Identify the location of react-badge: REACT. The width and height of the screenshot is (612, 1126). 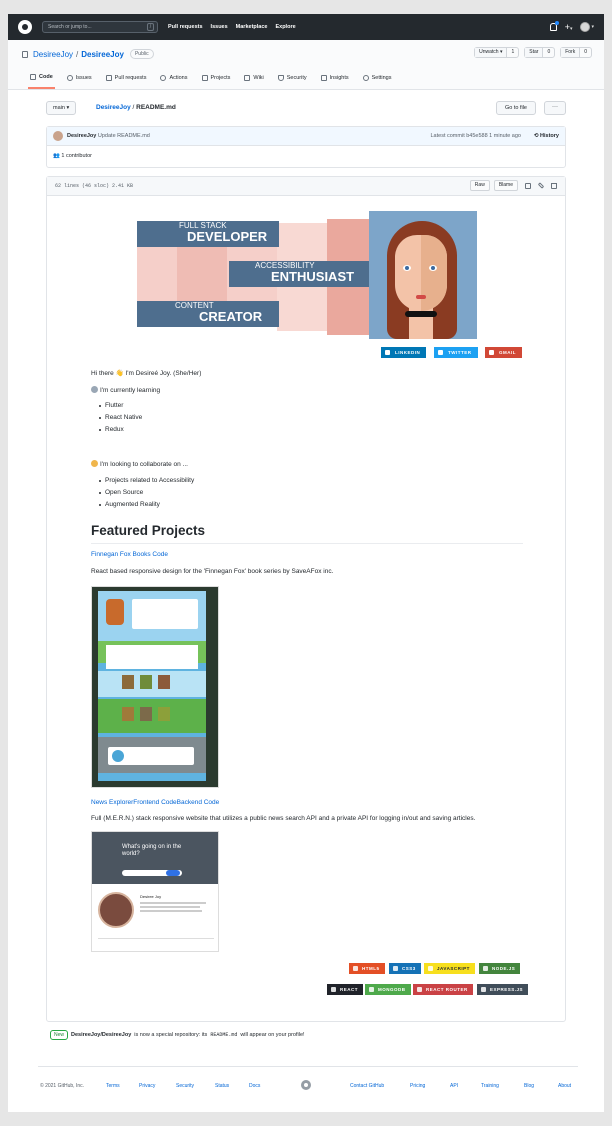
(345, 989).